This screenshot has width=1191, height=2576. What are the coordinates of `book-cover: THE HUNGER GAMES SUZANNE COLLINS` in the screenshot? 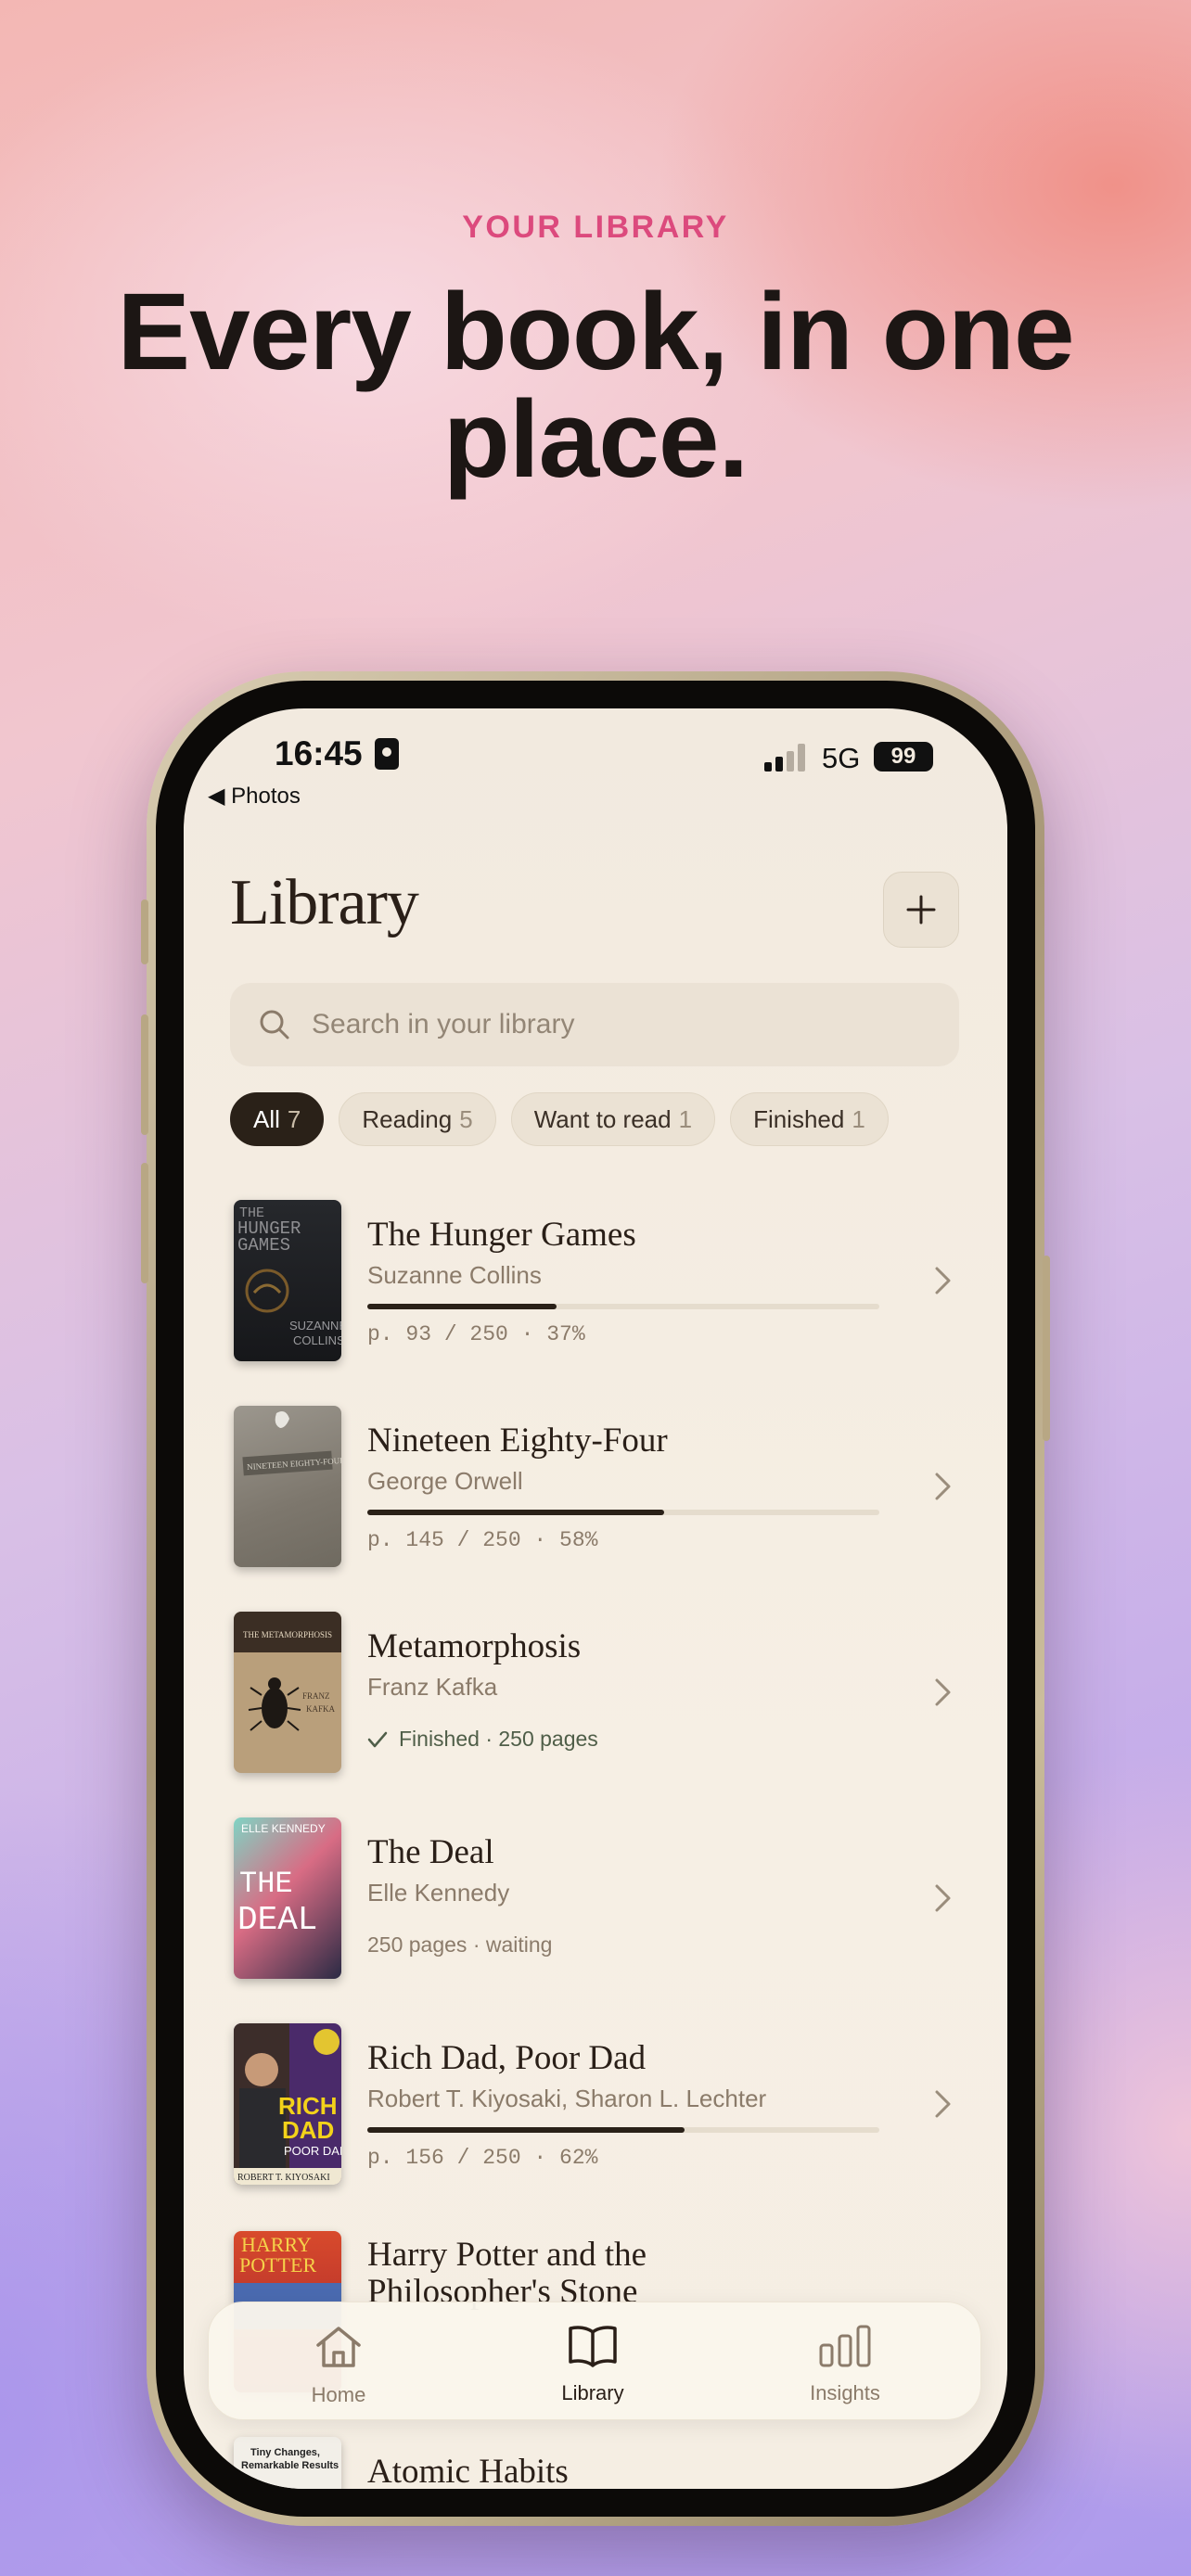 It's located at (287, 1280).